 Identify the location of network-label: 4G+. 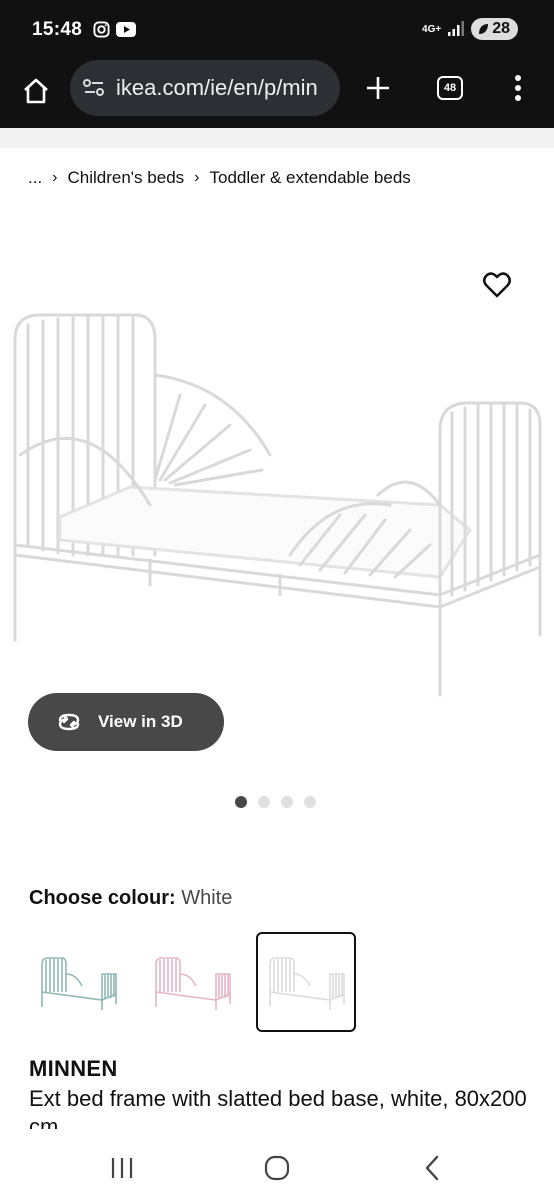
(432, 29).